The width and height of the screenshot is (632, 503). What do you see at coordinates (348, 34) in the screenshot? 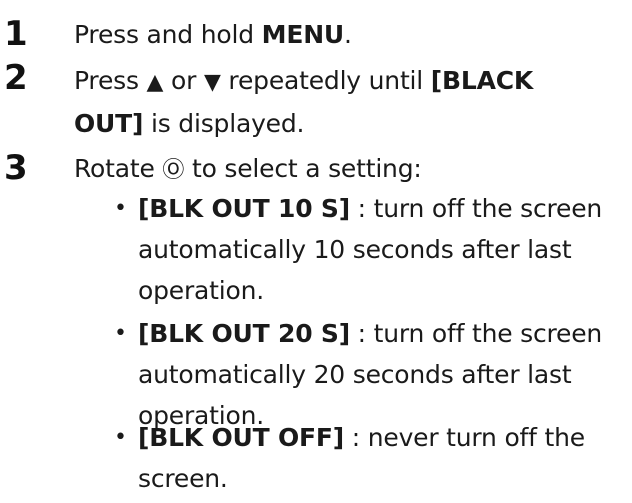
I see `step-text-plain: .` at bounding box center [348, 34].